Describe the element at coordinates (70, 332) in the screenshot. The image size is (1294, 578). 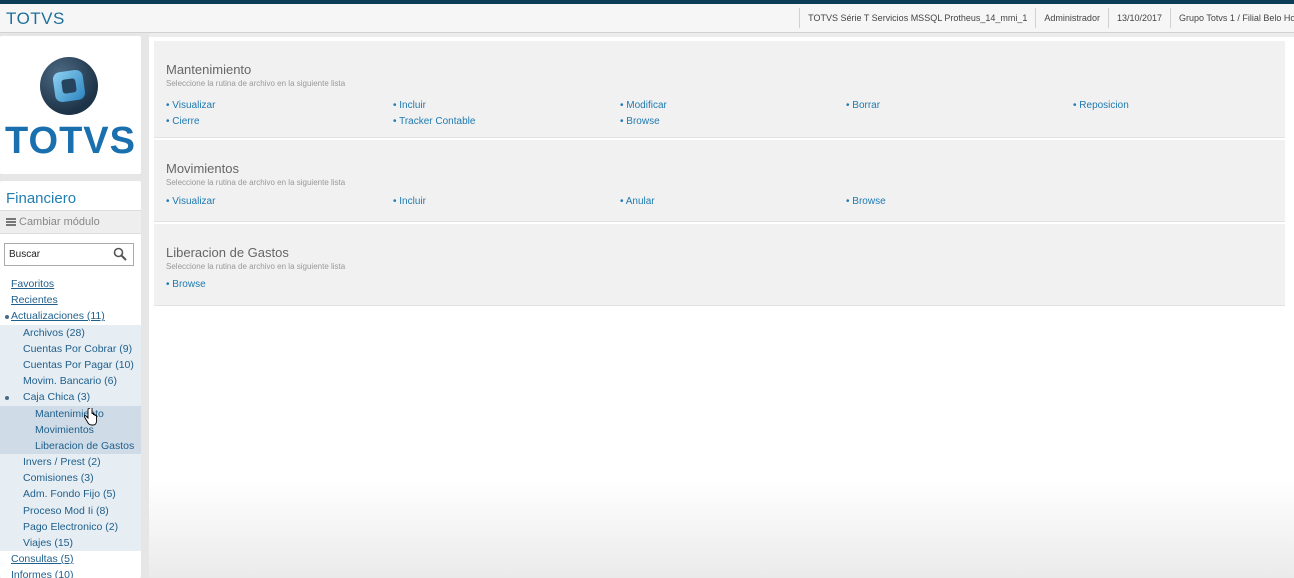
I see `menu-item-archivos: Archivos (28)` at that location.